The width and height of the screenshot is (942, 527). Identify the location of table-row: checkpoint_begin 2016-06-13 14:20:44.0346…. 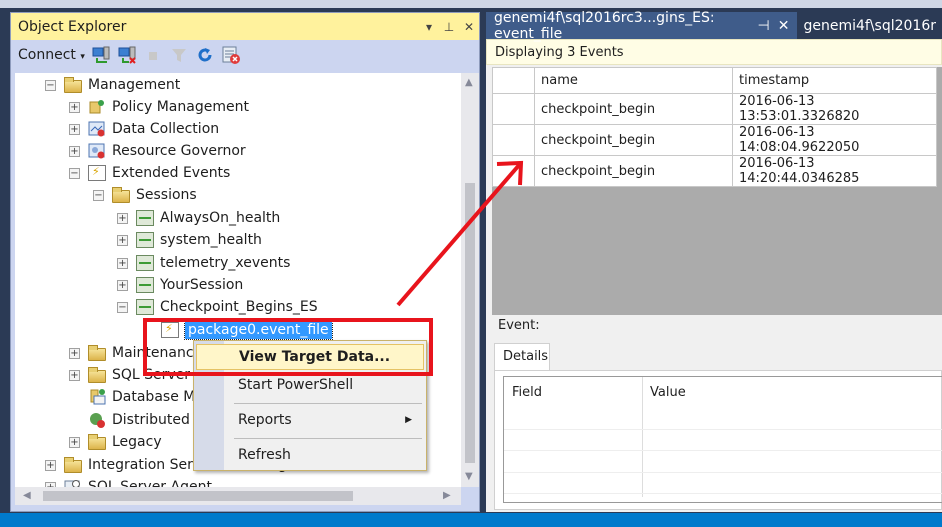
(714, 171).